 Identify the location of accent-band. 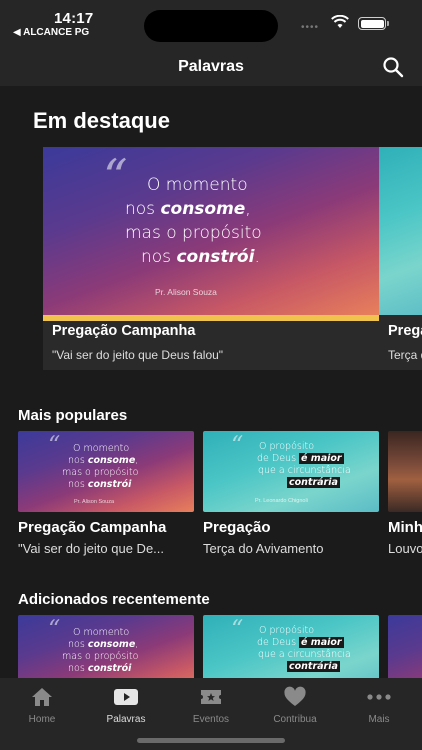
(211, 318).